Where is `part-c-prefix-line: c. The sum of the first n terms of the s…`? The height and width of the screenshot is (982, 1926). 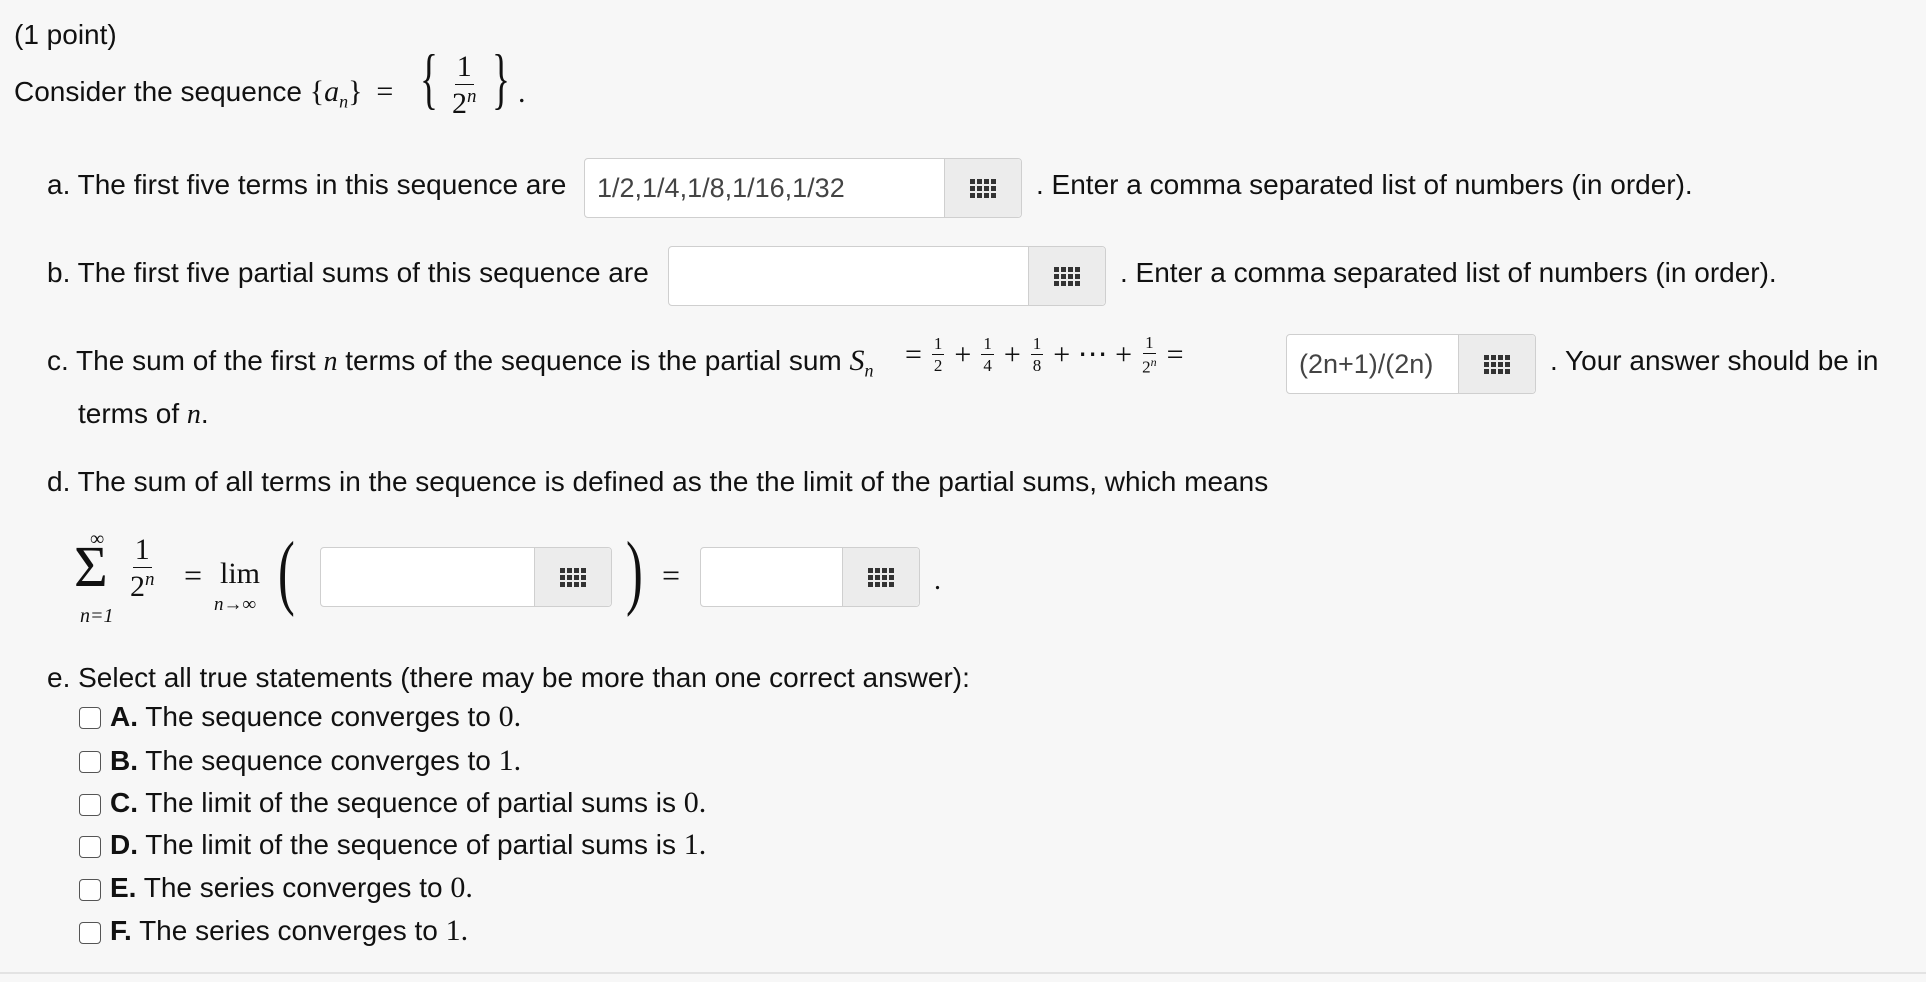
part-c-prefix-line: c. The sum of the first n terms of the s… is located at coordinates (460, 362).